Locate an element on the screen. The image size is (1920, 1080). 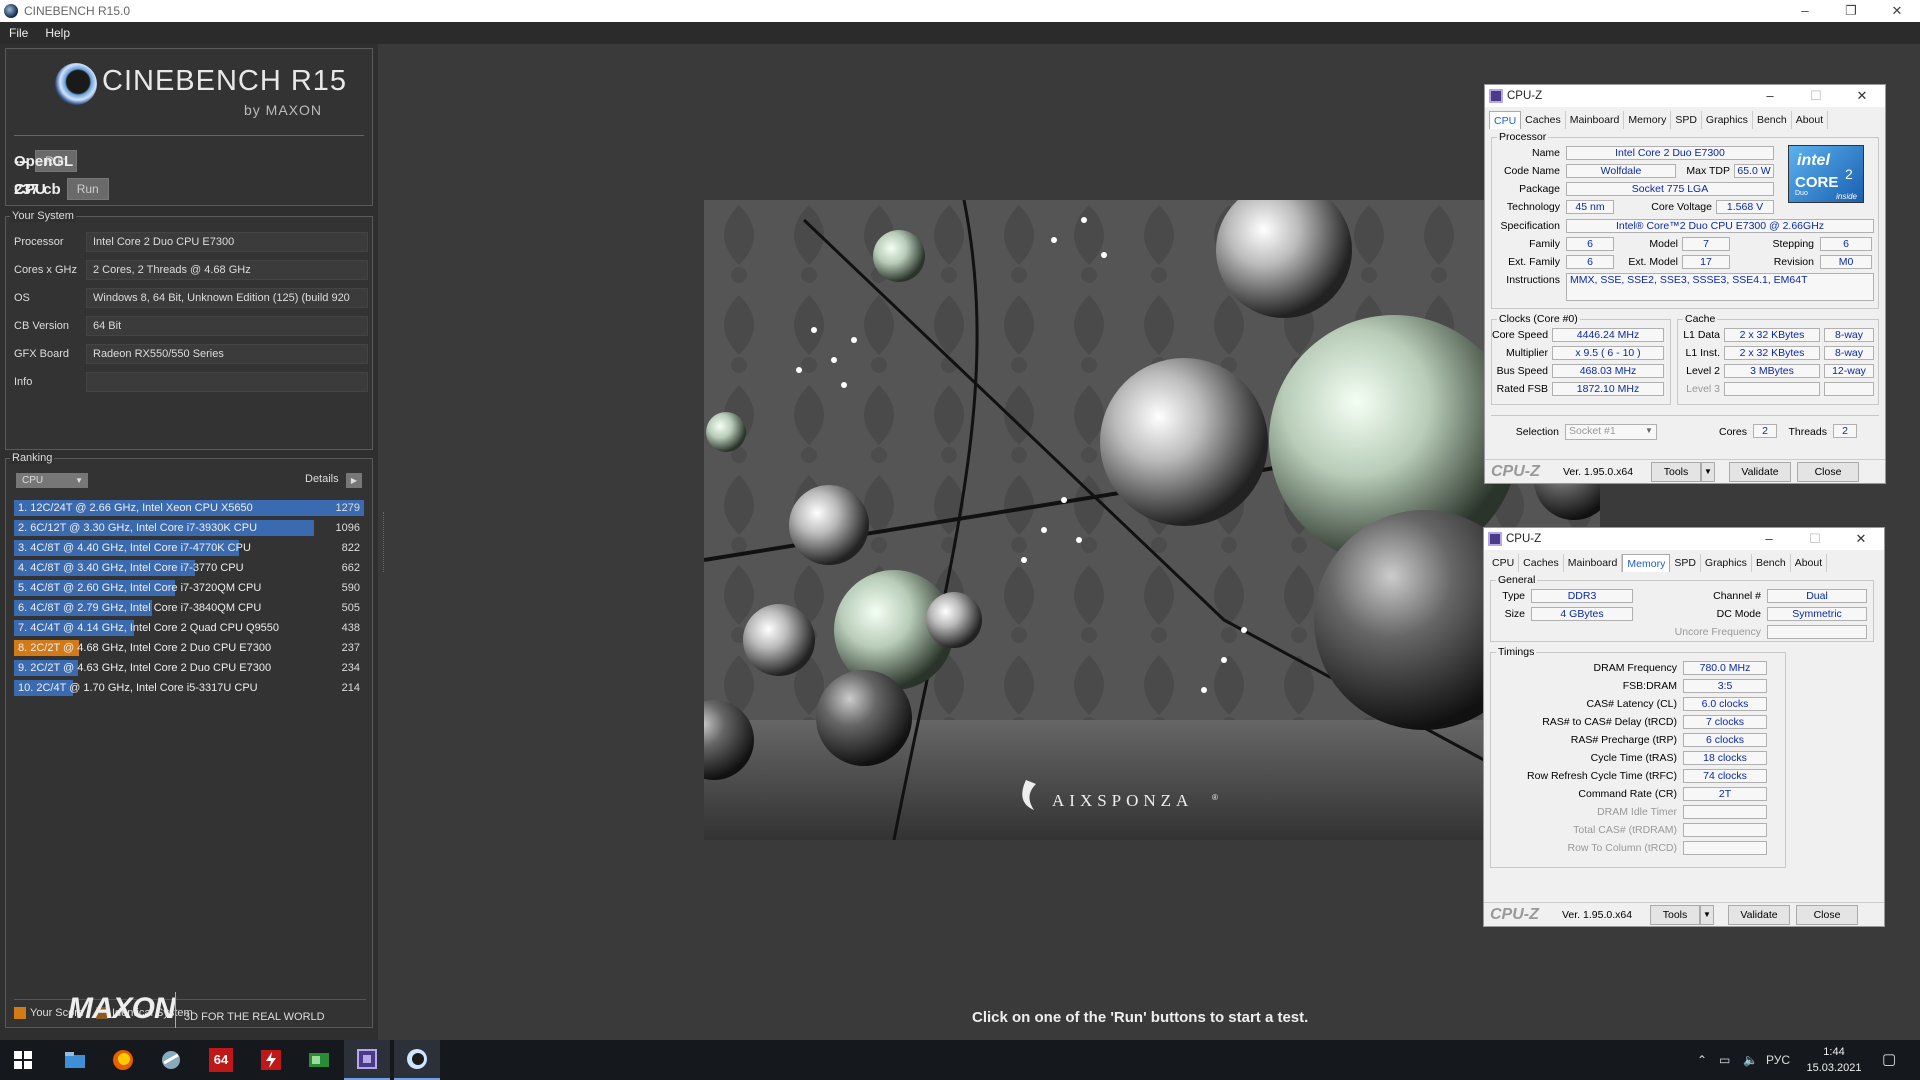
gpu-z-icon is located at coordinates (319, 1060).